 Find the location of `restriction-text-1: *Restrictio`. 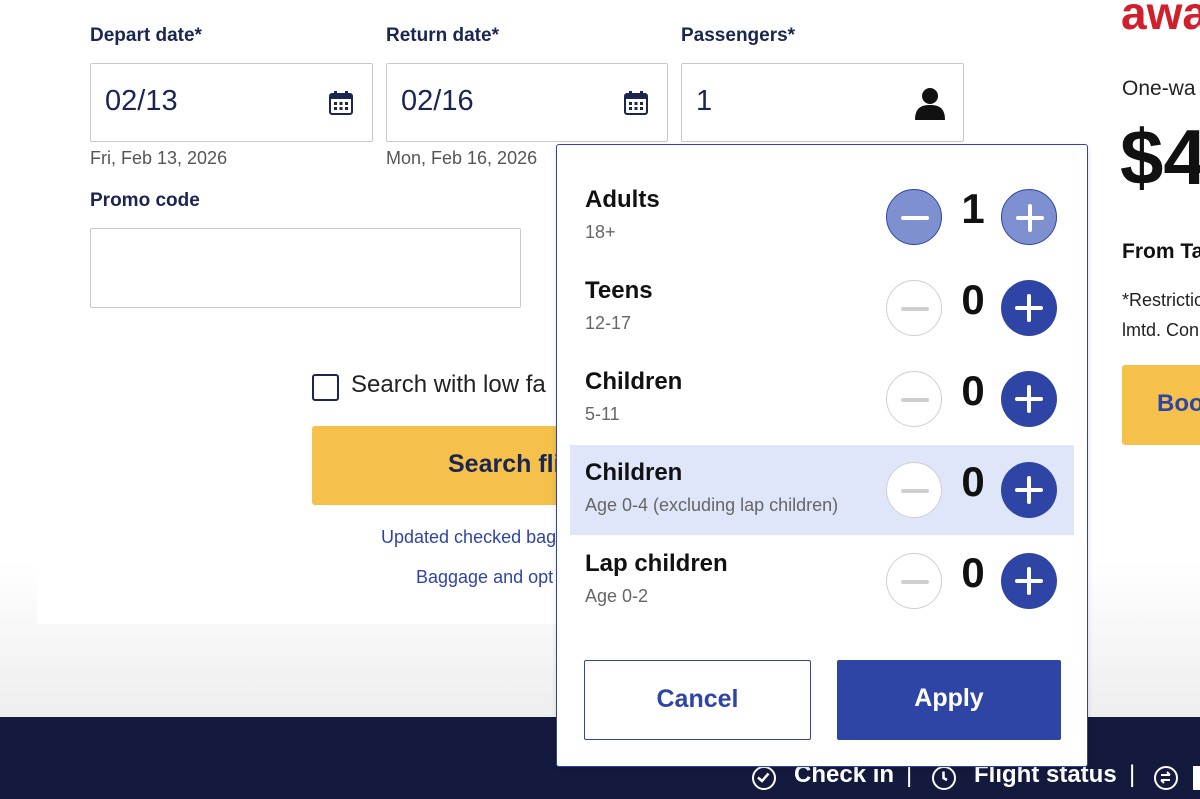

restriction-text-1: *Restrictio is located at coordinates (1161, 300).